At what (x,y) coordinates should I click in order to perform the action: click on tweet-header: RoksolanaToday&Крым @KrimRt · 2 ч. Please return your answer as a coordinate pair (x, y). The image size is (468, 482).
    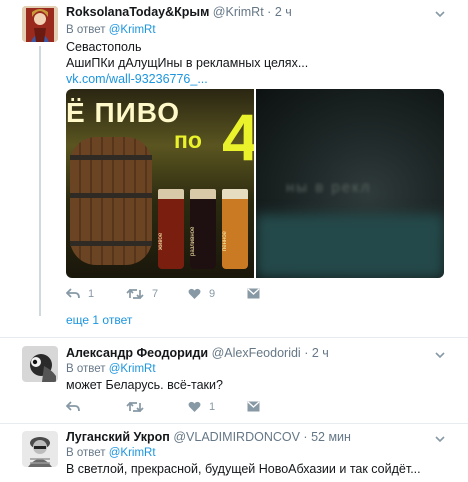
    Looking at the image, I should click on (179, 12).